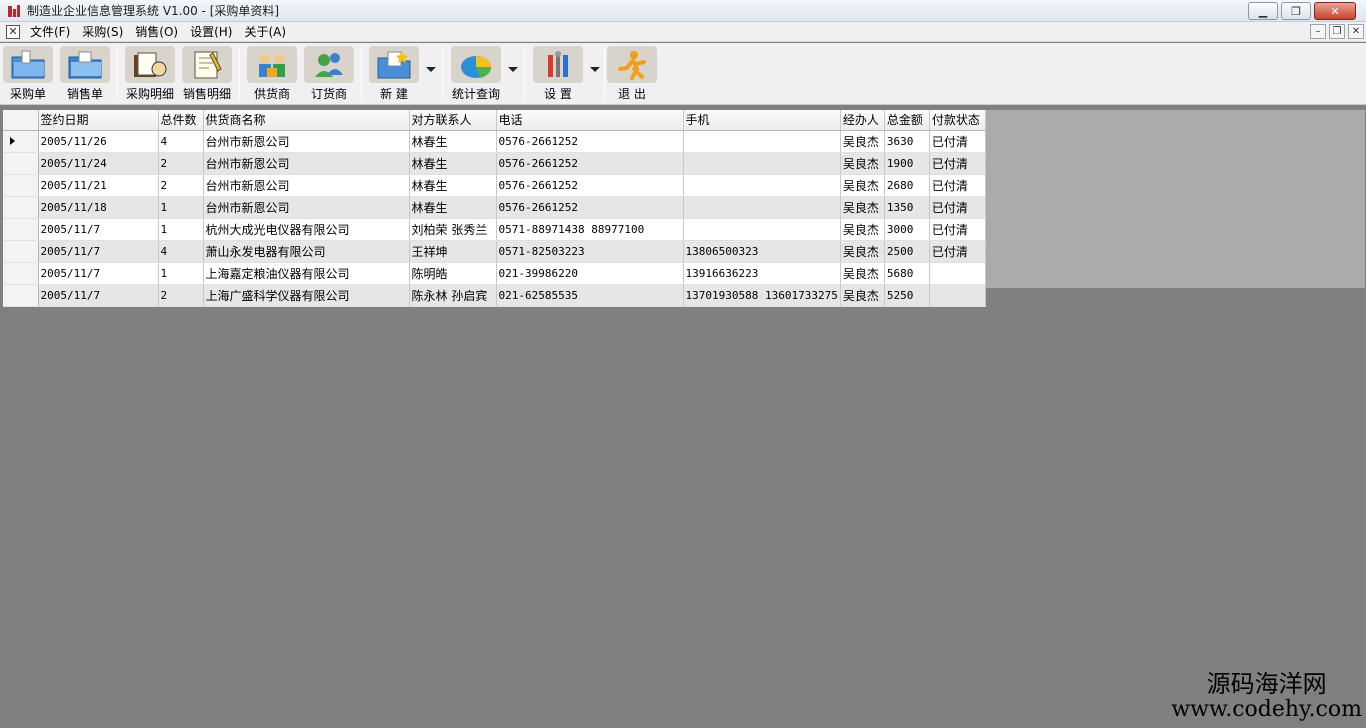  I want to click on menu-file: 文件(F), so click(50, 31).